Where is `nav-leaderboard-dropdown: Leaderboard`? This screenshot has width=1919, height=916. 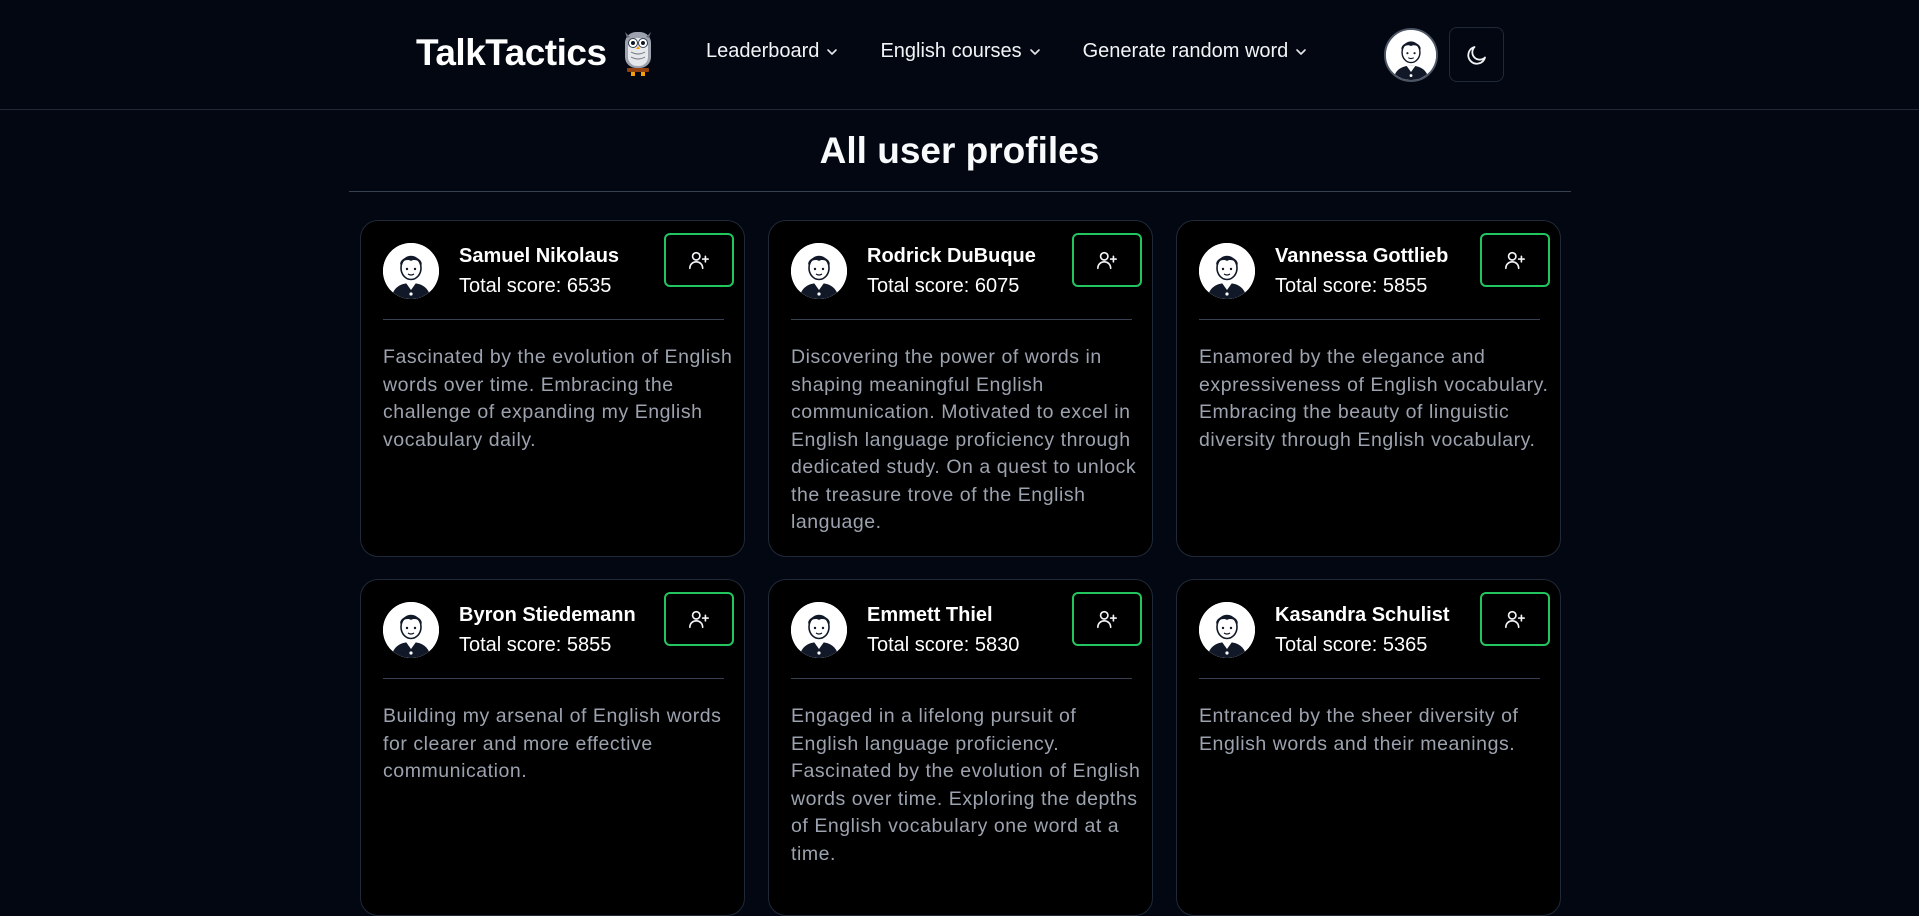
nav-leaderboard-dropdown: Leaderboard is located at coordinates (772, 51).